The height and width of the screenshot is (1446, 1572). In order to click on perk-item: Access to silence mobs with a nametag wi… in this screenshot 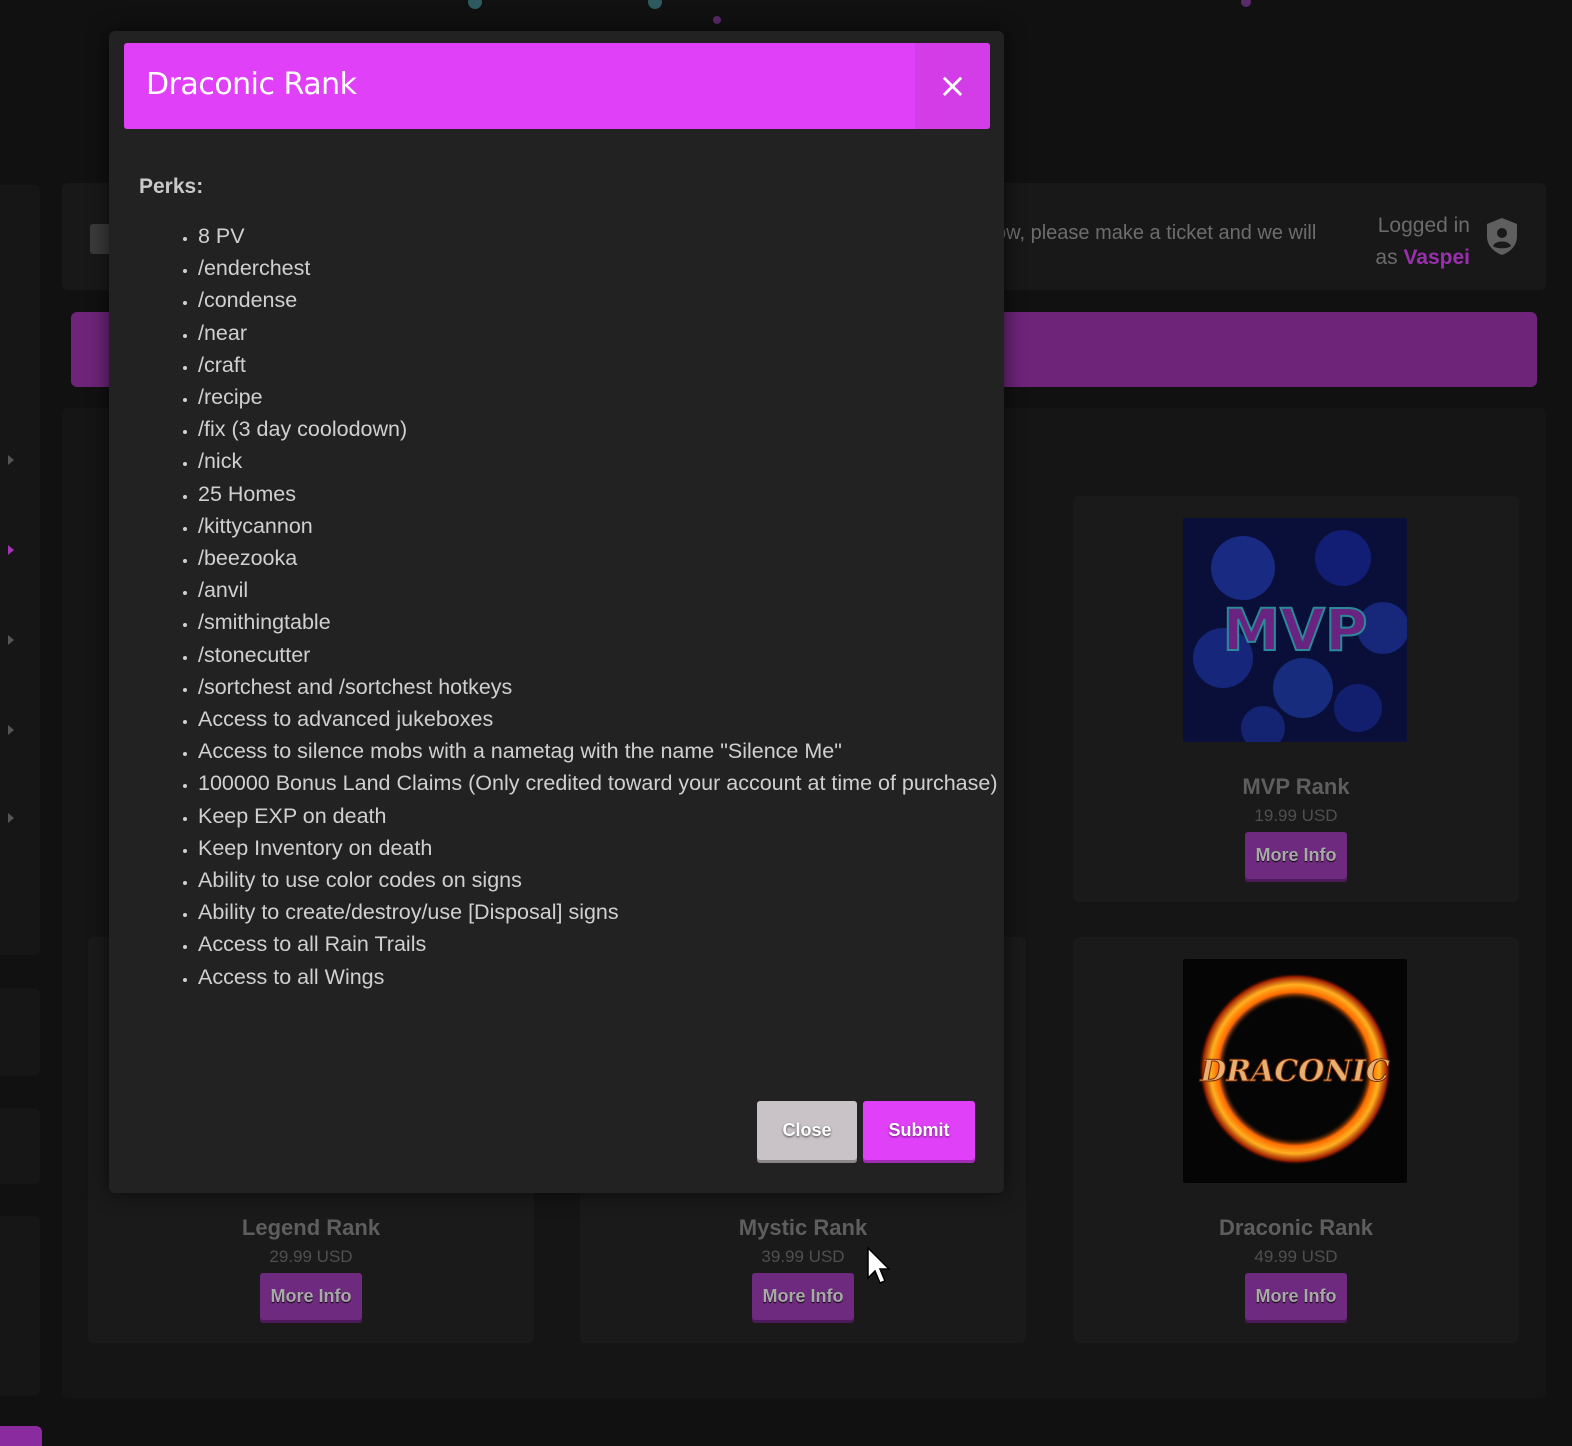, I will do `click(608, 751)`.